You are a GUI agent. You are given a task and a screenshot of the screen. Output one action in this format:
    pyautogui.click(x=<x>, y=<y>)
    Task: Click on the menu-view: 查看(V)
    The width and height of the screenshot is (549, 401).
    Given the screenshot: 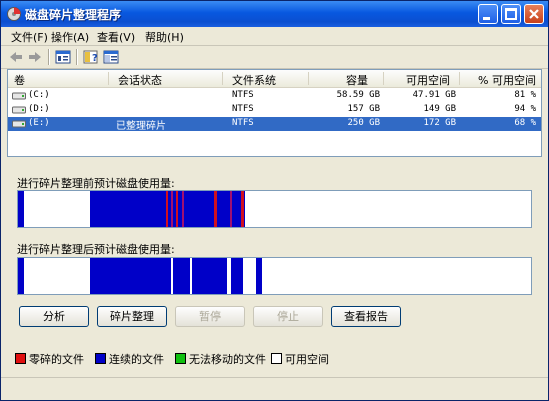 What is the action you would take?
    pyautogui.click(x=116, y=37)
    